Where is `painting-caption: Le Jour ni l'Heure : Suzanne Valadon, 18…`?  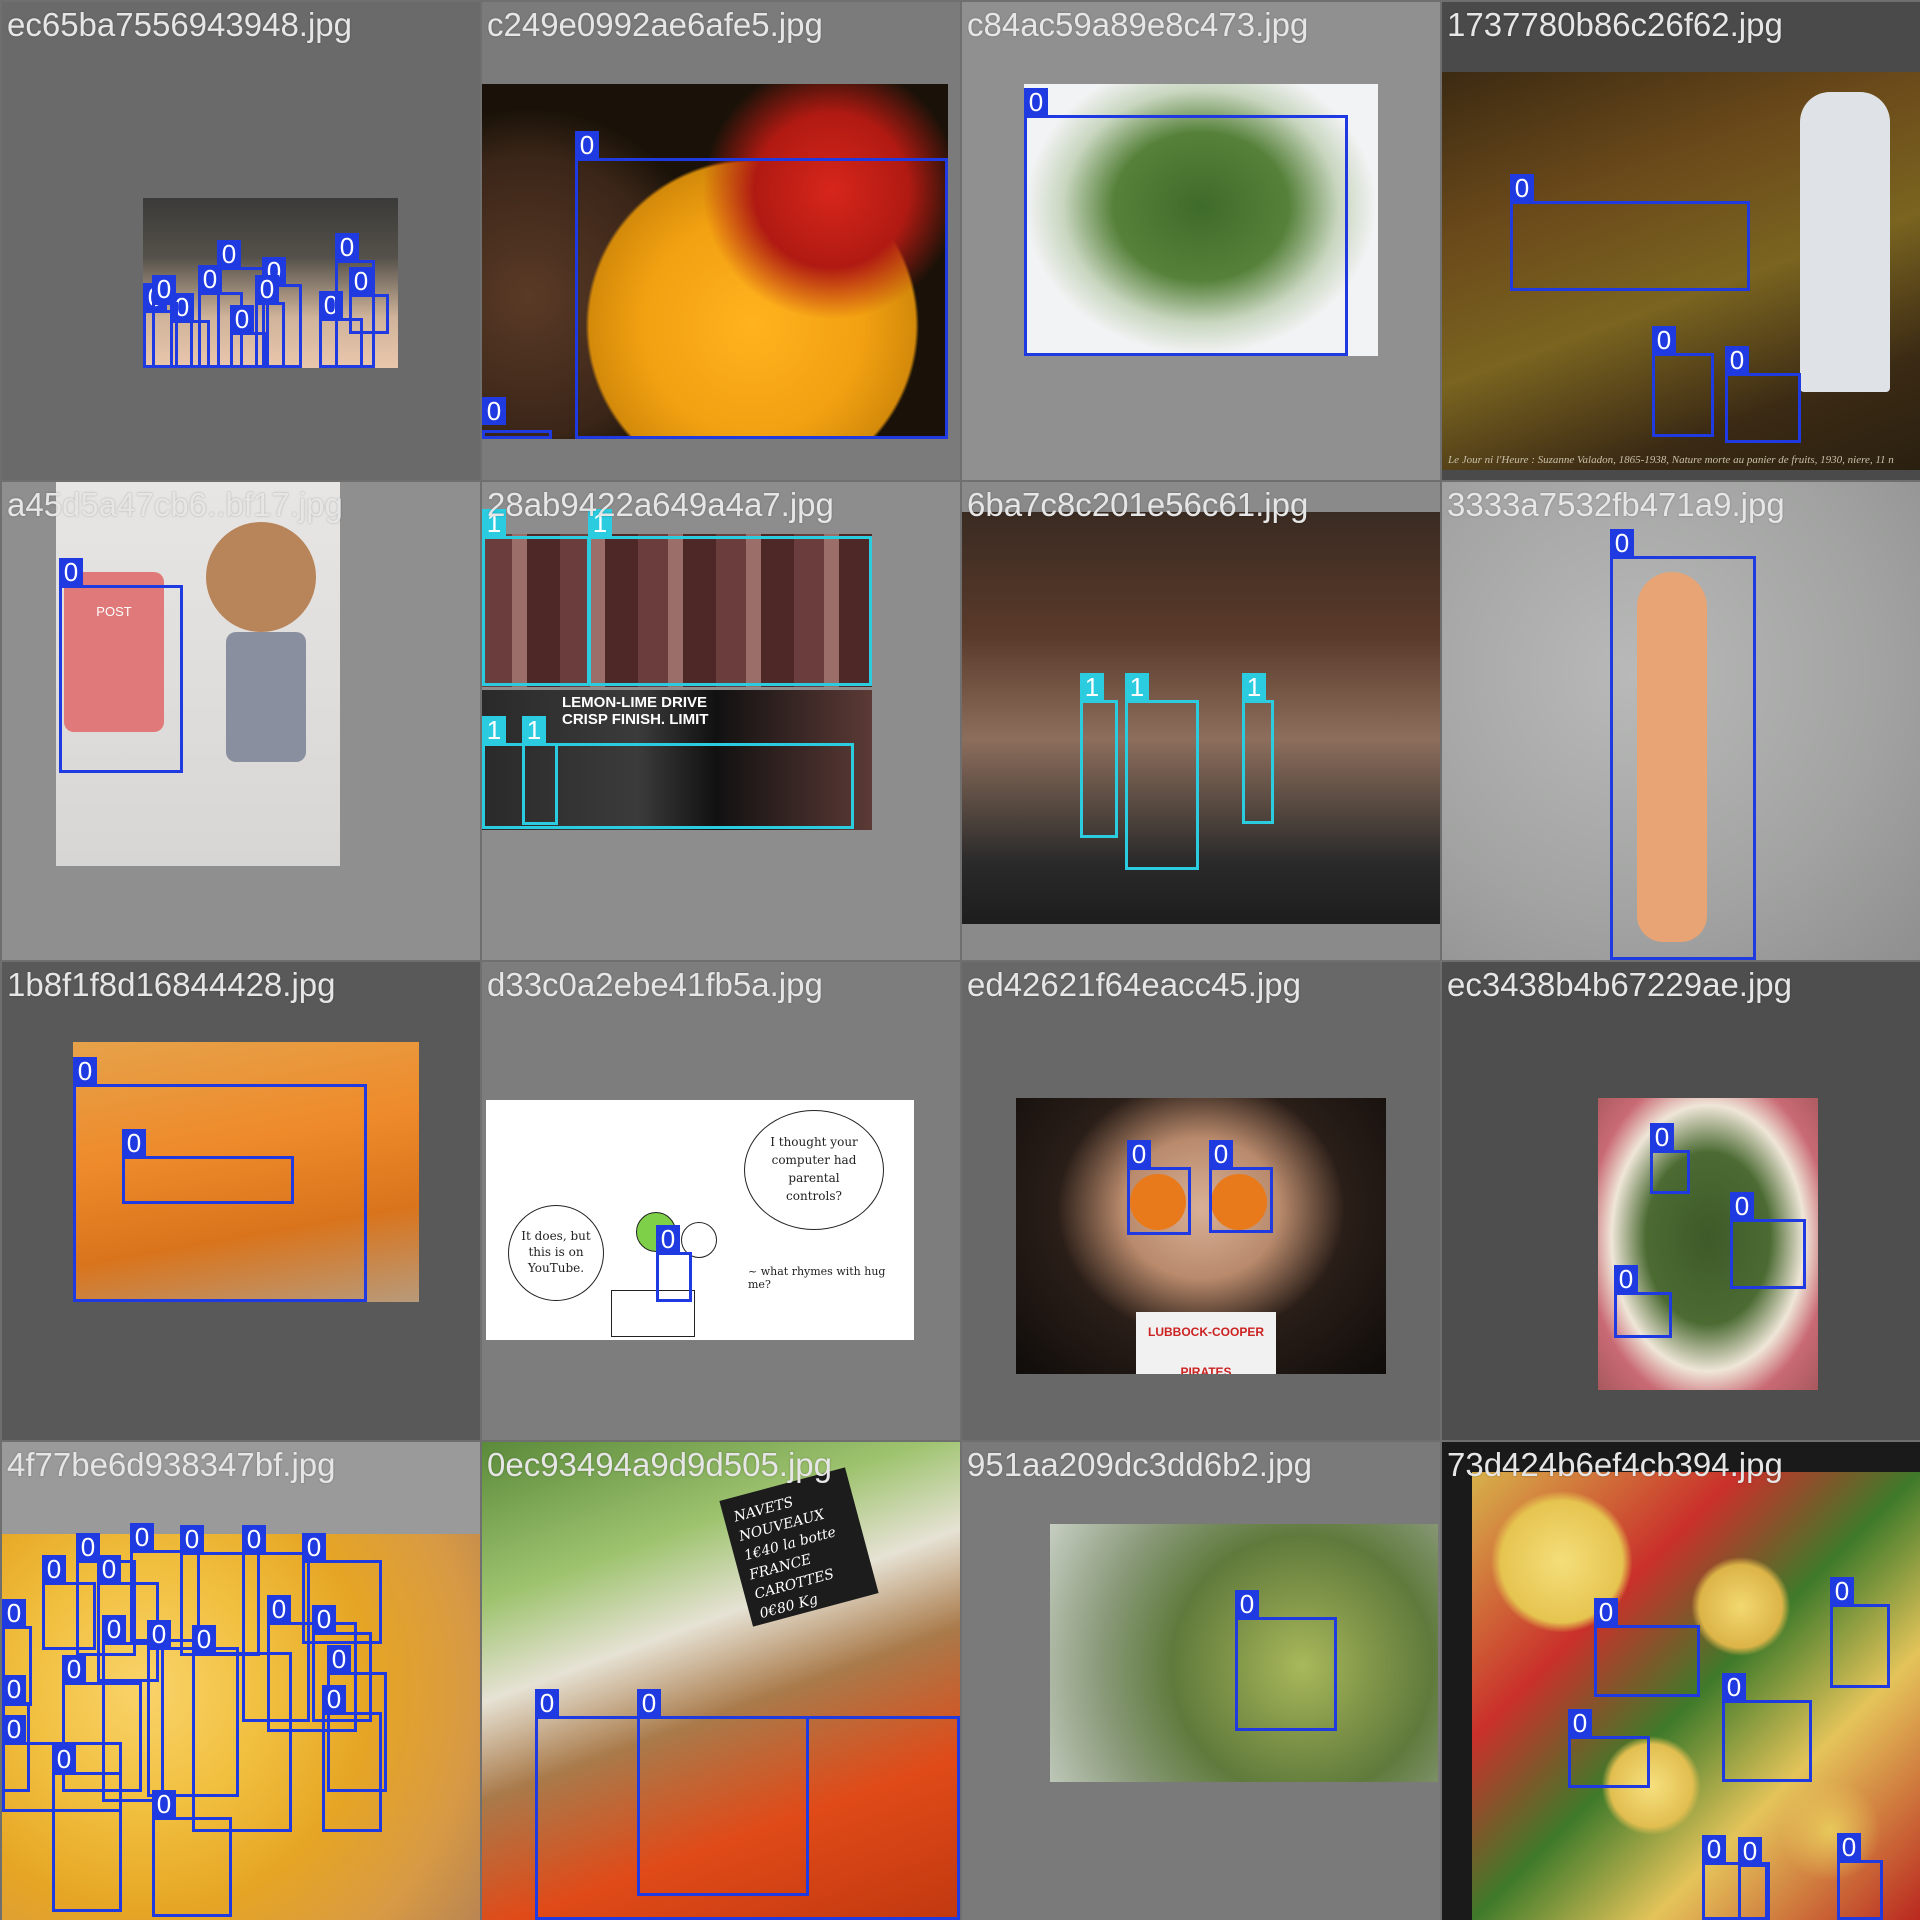
painting-caption: Le Jour ni l'Heure : Suzanne Valadon, 18… is located at coordinates (1671, 460).